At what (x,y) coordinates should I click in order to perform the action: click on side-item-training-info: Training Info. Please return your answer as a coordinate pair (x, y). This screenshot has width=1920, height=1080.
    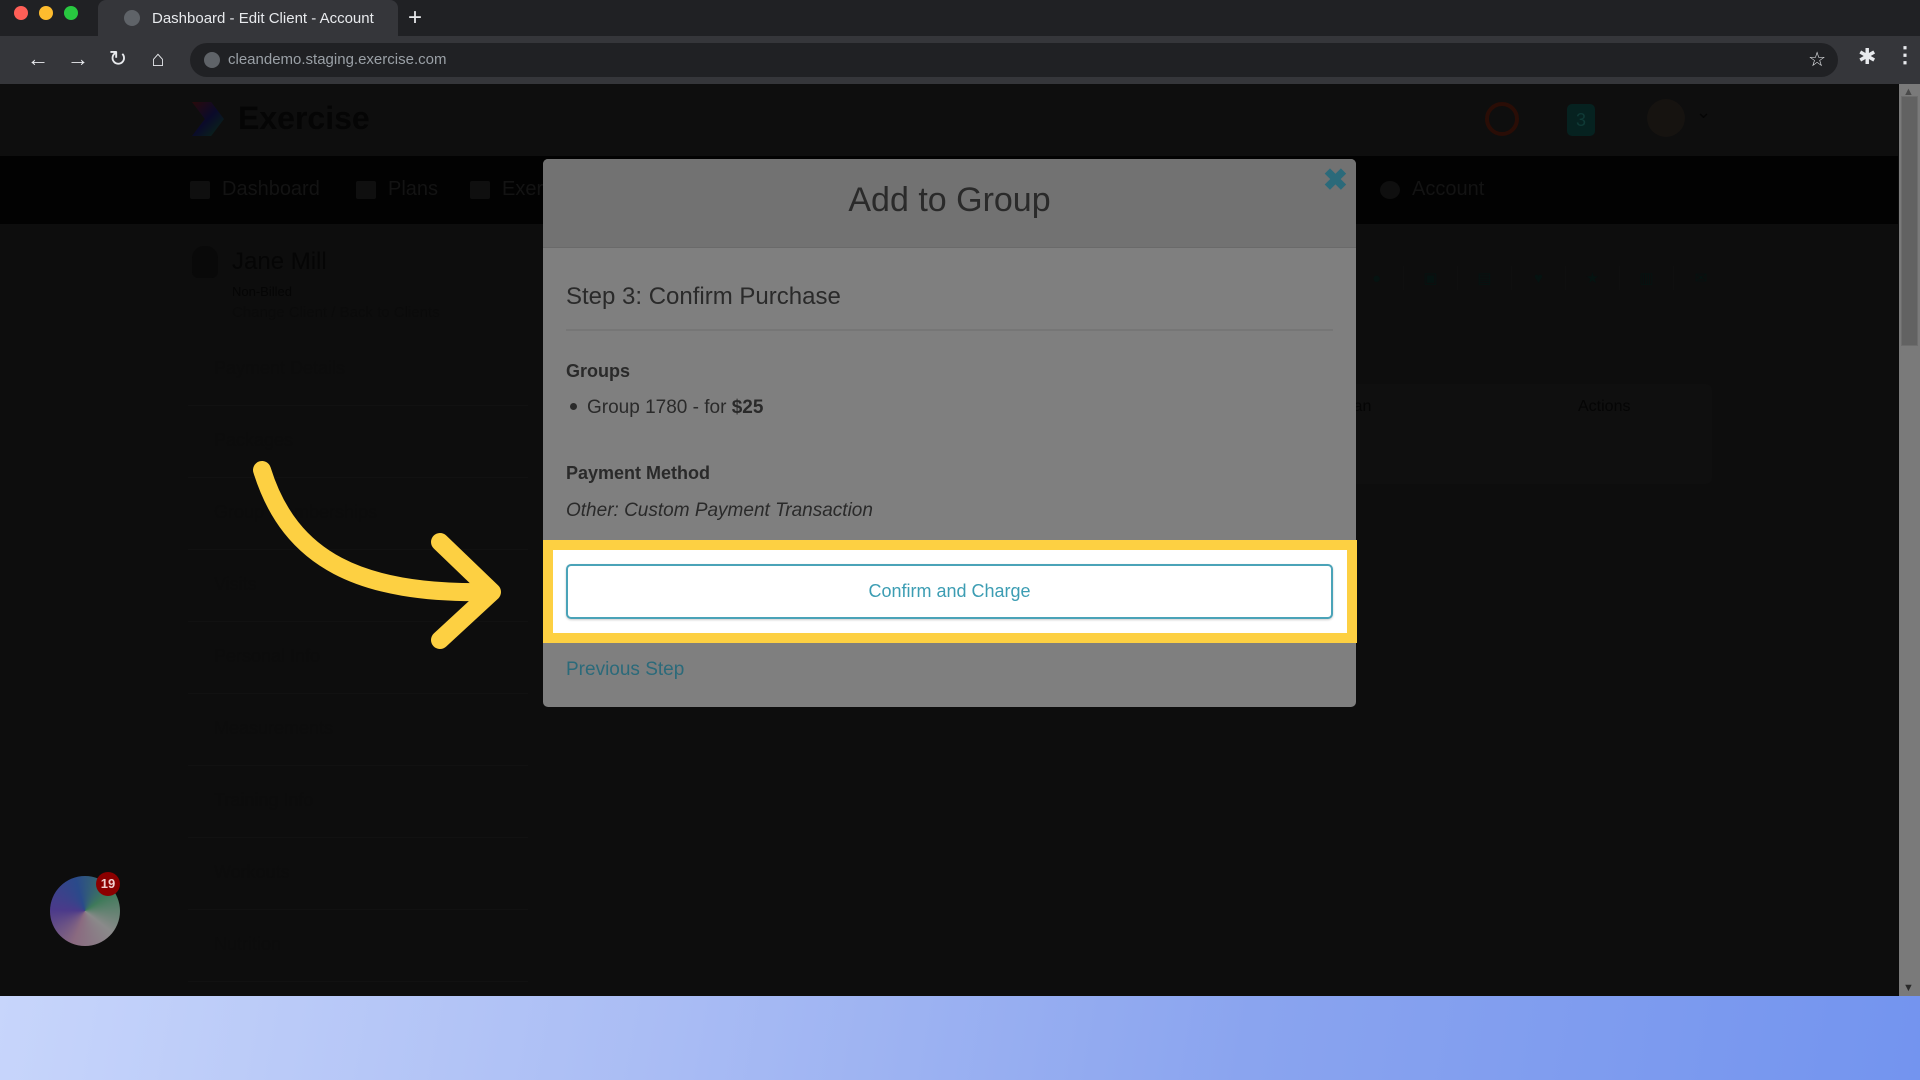
    Looking at the image, I should click on (358, 802).